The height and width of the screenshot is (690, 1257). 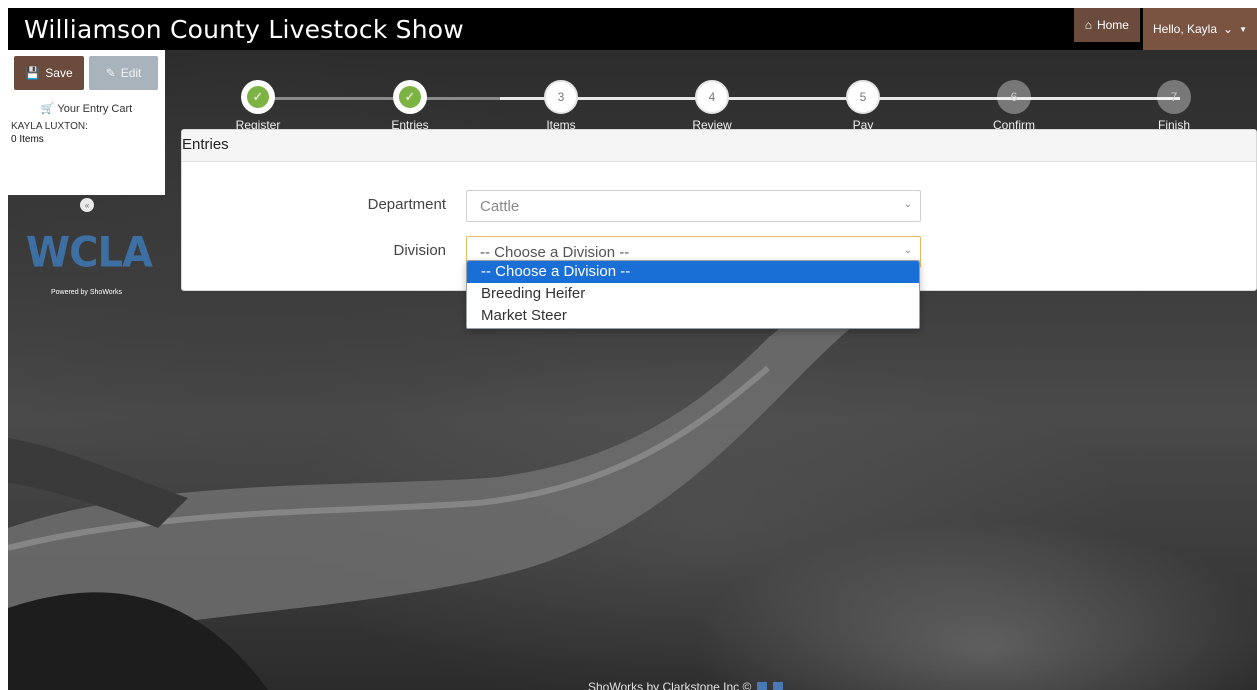 What do you see at coordinates (47, 109) in the screenshot?
I see `cart-icon: 🛒` at bounding box center [47, 109].